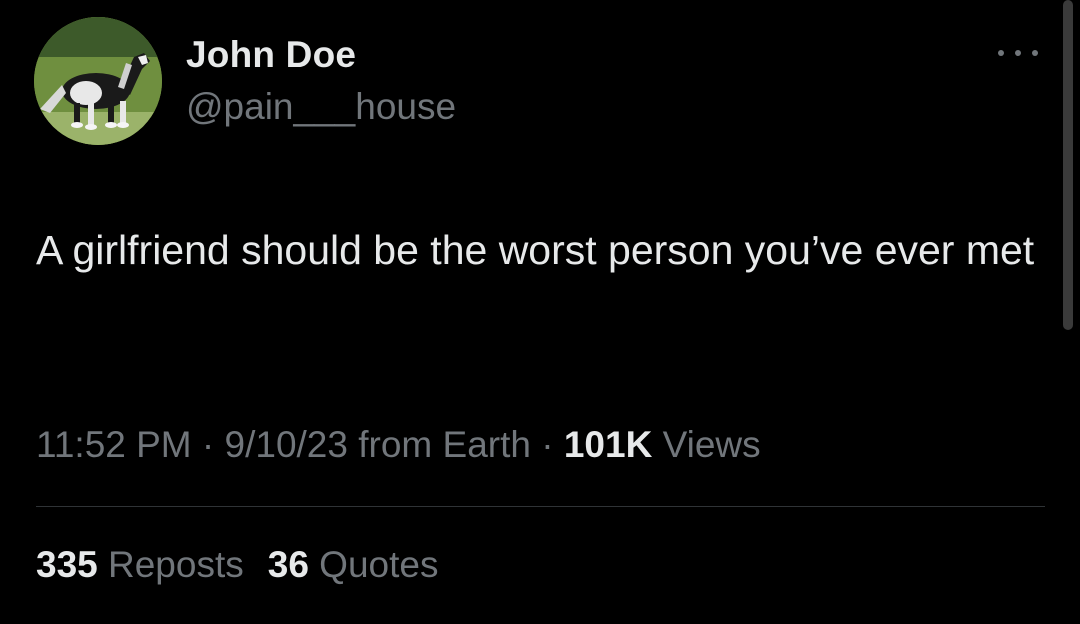 The width and height of the screenshot is (1080, 624). What do you see at coordinates (321, 107) in the screenshot?
I see `author-handle: @pain___house` at bounding box center [321, 107].